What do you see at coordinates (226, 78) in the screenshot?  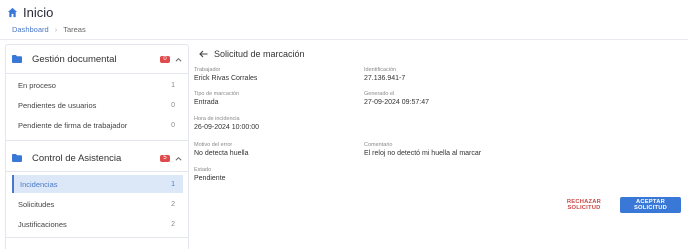 I see `trabajador-value: Erick Rivas Corrales` at bounding box center [226, 78].